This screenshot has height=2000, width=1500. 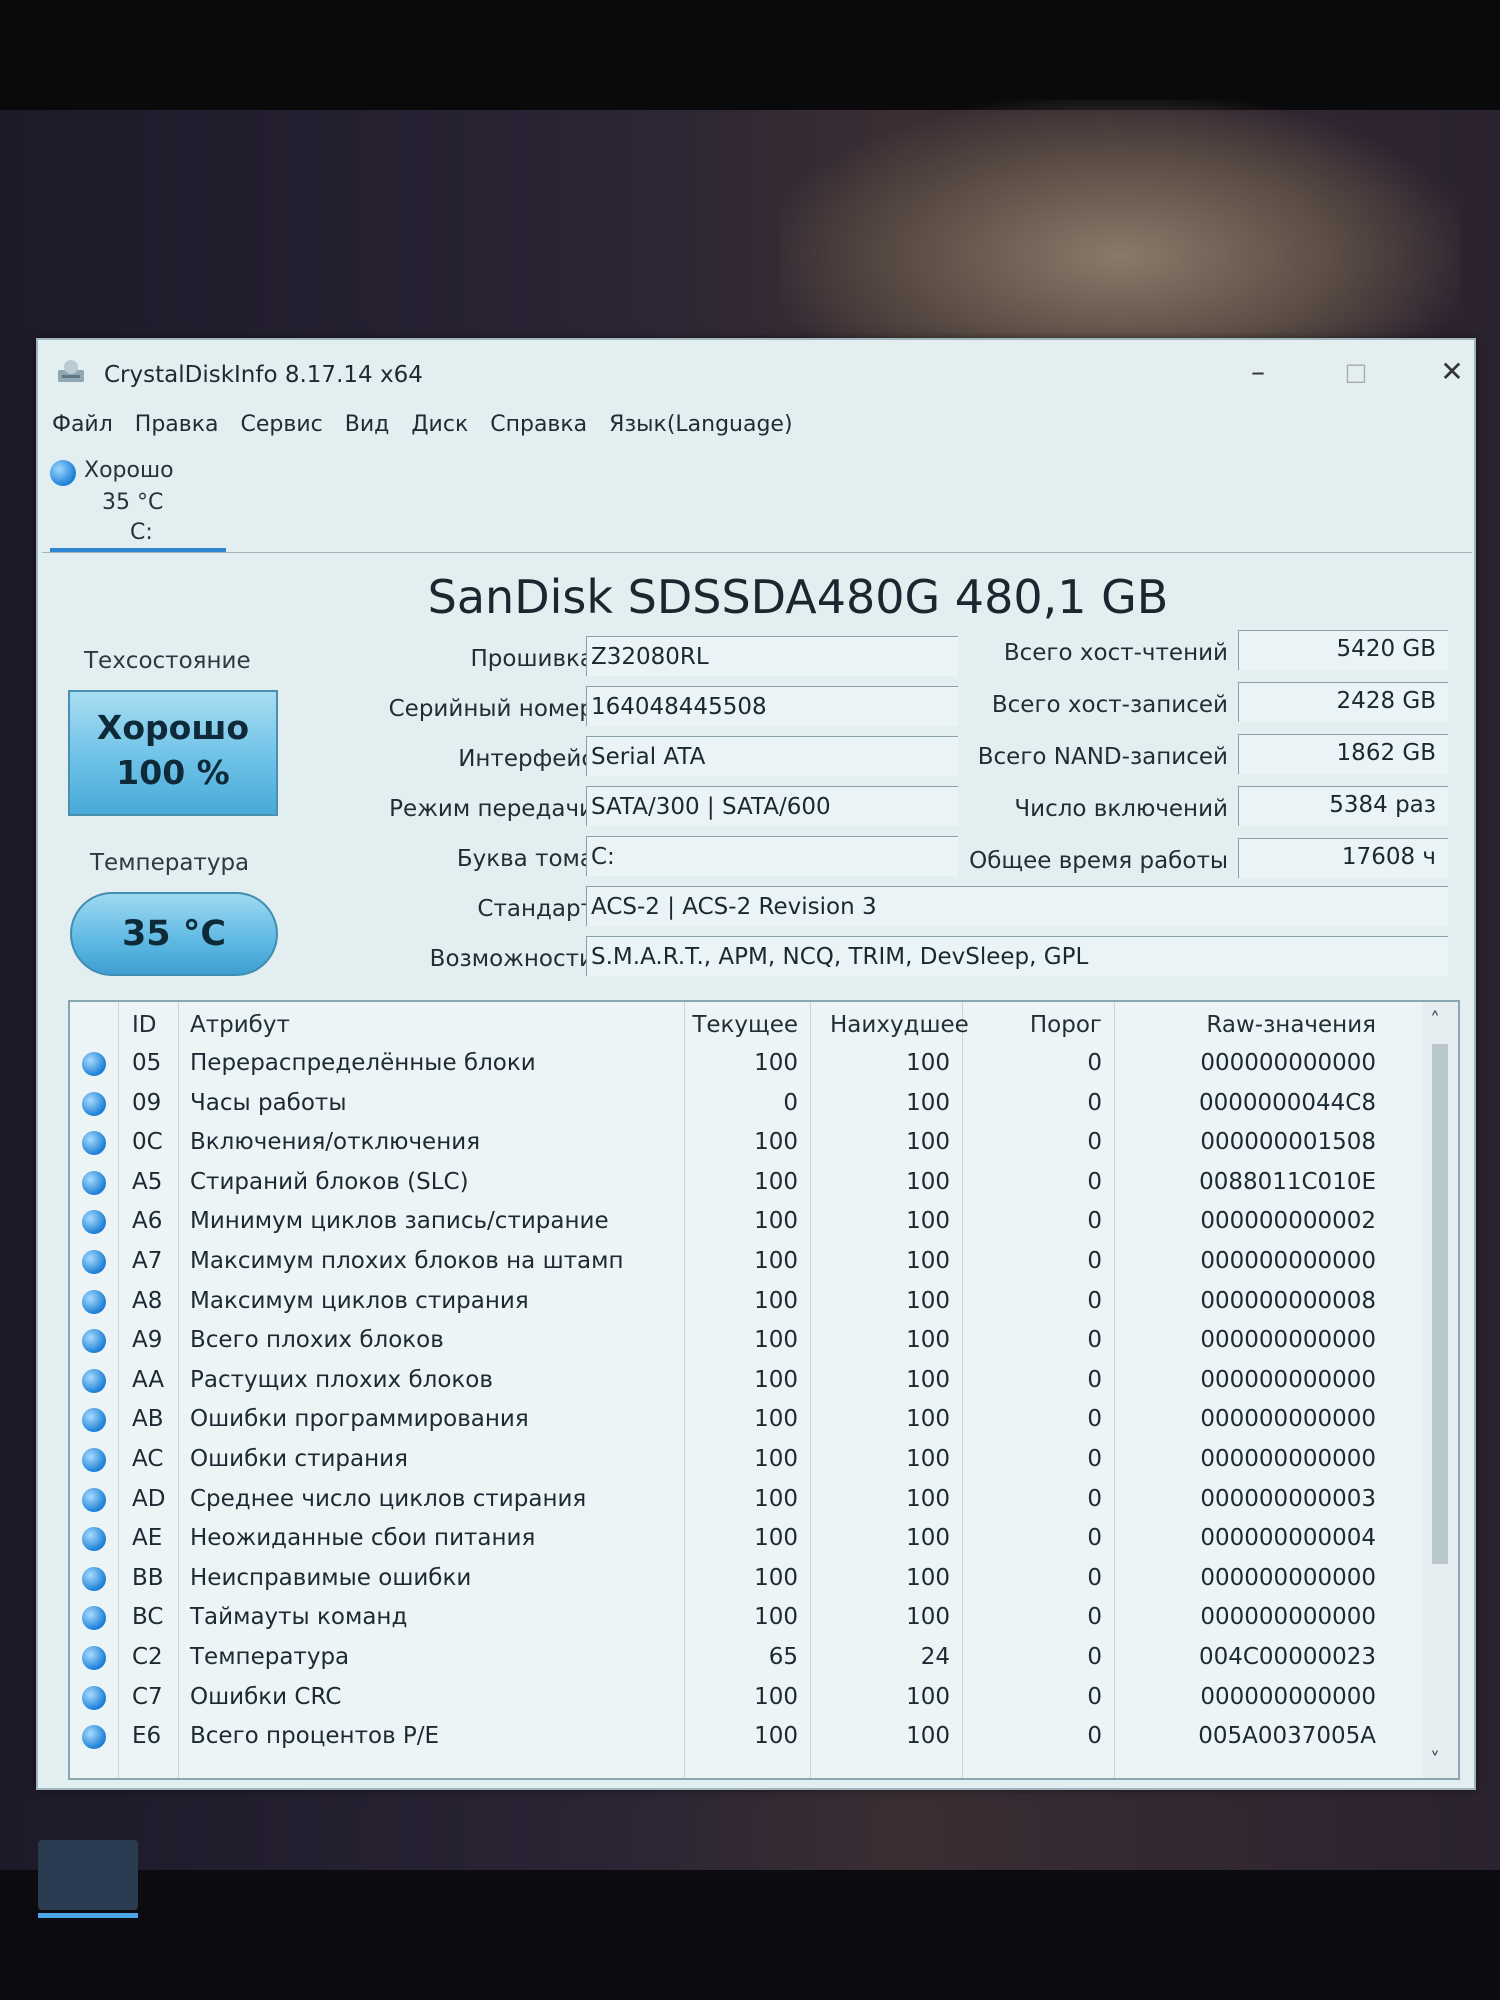 I want to click on header-attribute: Атрибут, so click(x=240, y=1025).